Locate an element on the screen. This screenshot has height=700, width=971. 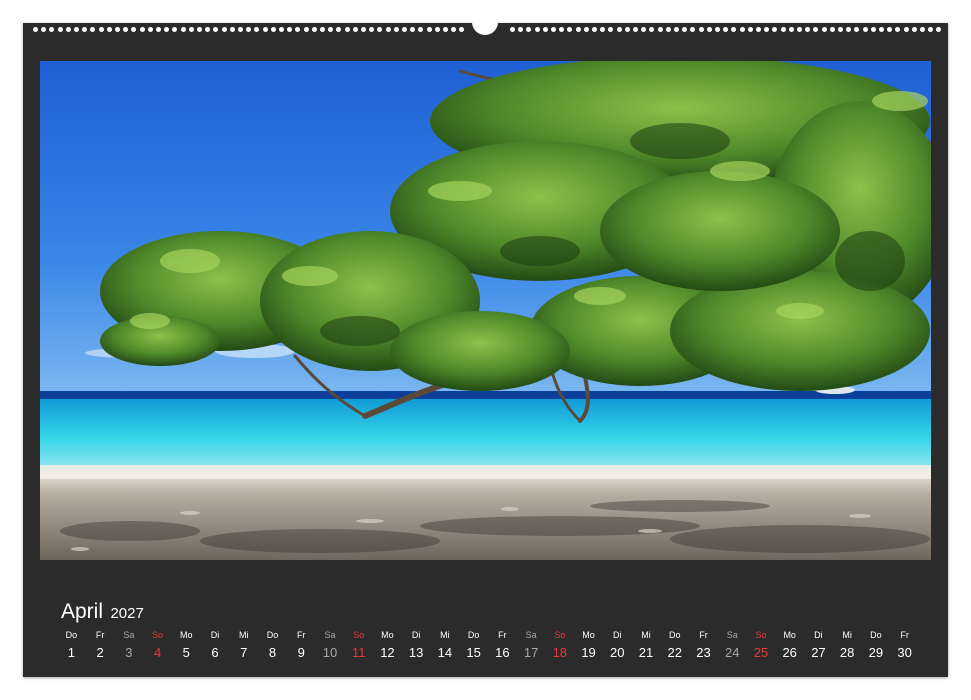
day-cell: Do 15 is located at coordinates (473, 649).